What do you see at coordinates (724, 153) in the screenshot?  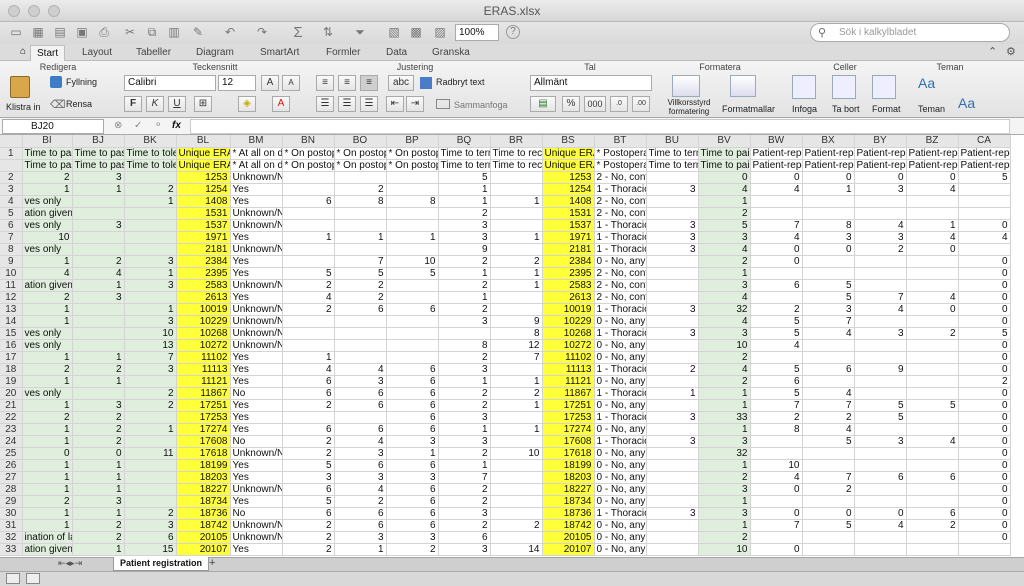 I see `cell: Time to pain` at bounding box center [724, 153].